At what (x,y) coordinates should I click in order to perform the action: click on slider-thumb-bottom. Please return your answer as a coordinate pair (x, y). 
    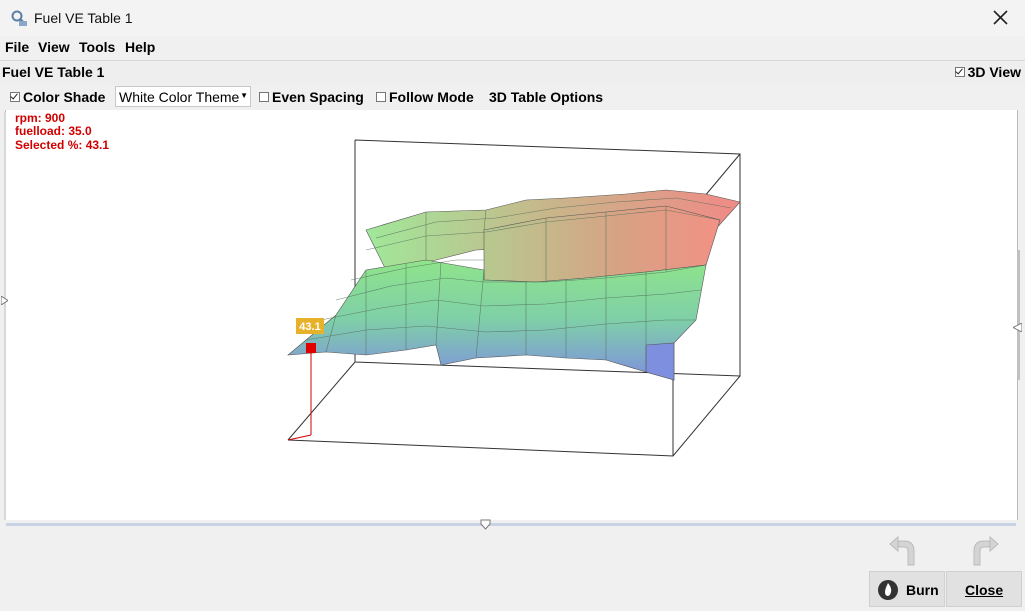
    Looking at the image, I should click on (485, 524).